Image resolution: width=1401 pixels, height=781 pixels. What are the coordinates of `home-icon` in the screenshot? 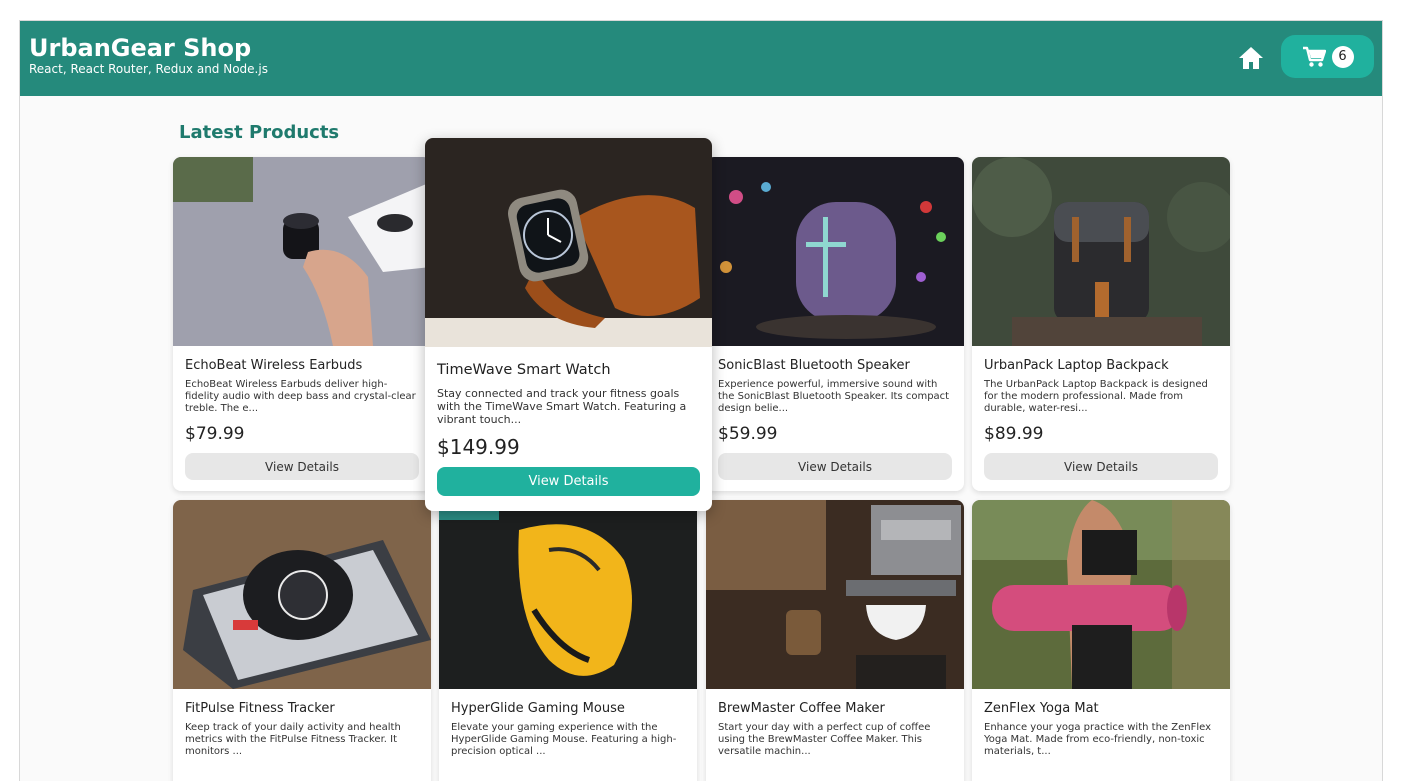 It's located at (1251, 58).